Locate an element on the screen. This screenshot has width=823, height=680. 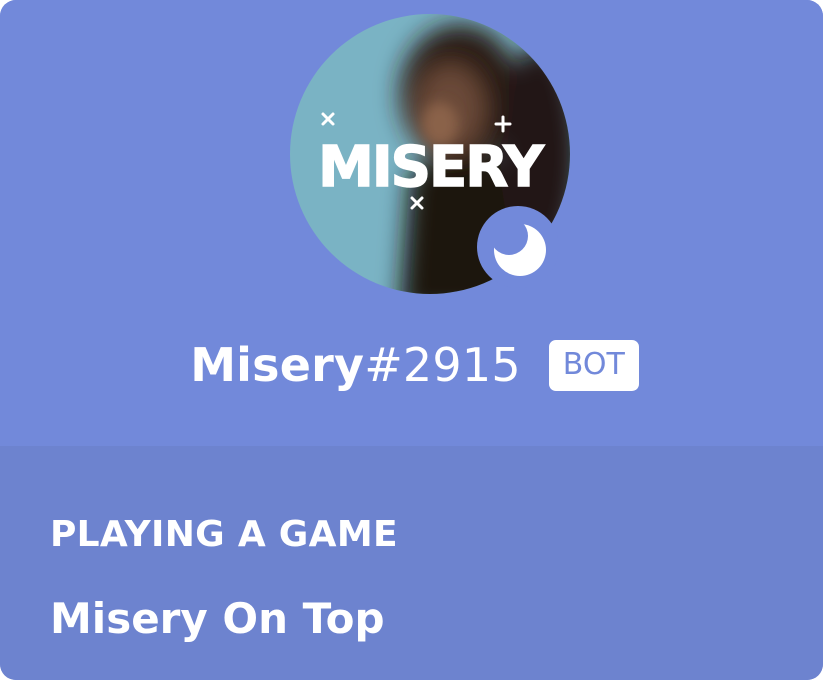
username-discriminator: #2915 is located at coordinates (442, 365).